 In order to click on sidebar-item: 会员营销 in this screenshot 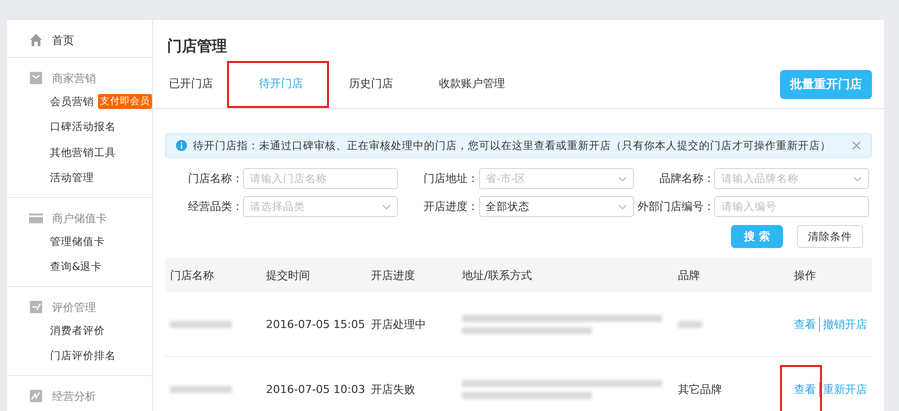, I will do `click(72, 101)`.